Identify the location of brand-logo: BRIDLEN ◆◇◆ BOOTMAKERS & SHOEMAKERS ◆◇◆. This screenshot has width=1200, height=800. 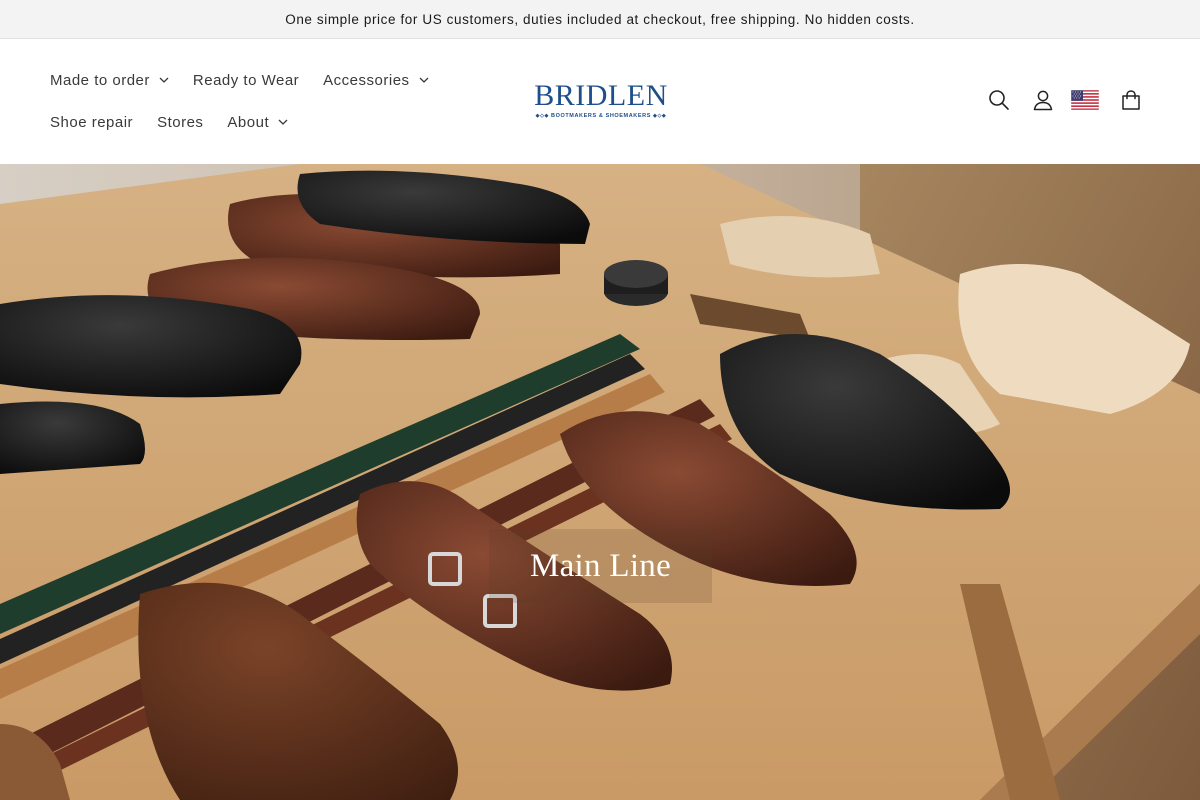
(601, 102).